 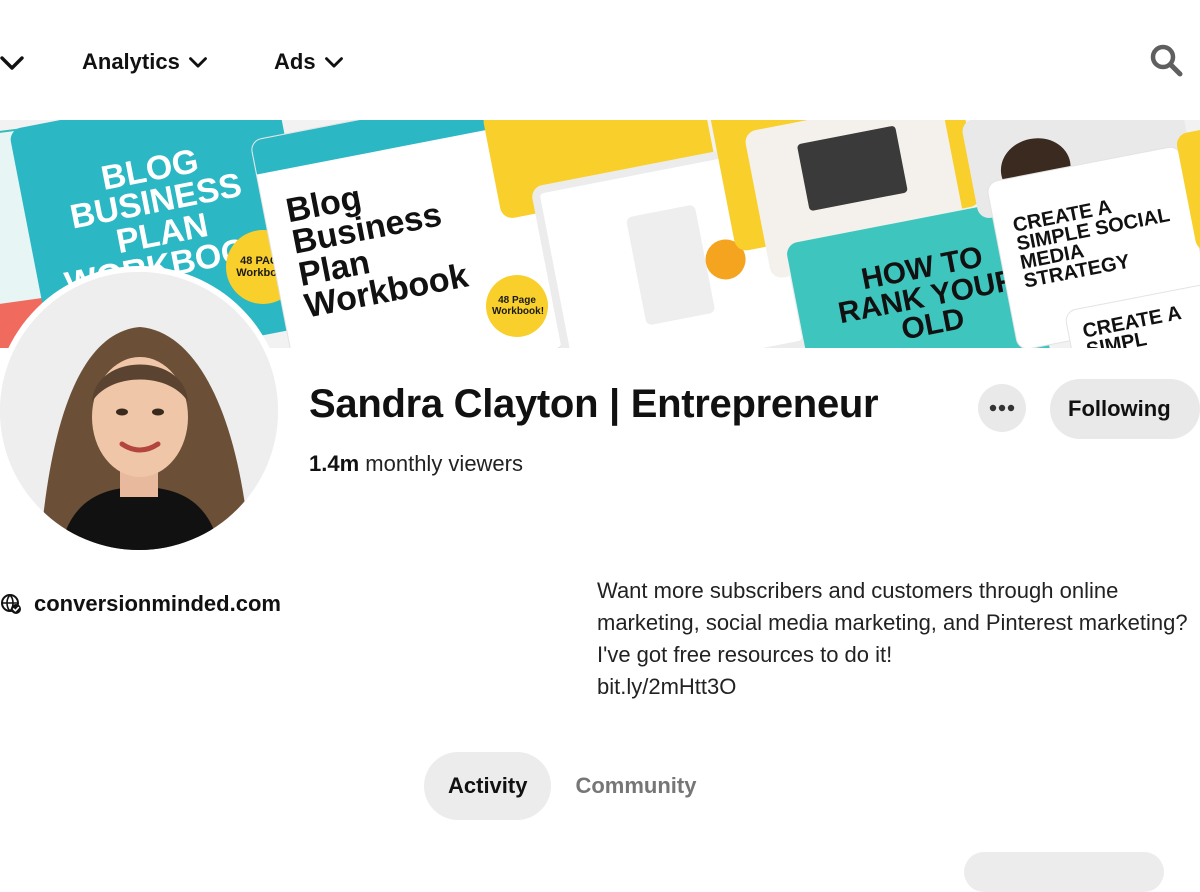 I want to click on nav-analytics: Analytics, so click(x=145, y=62).